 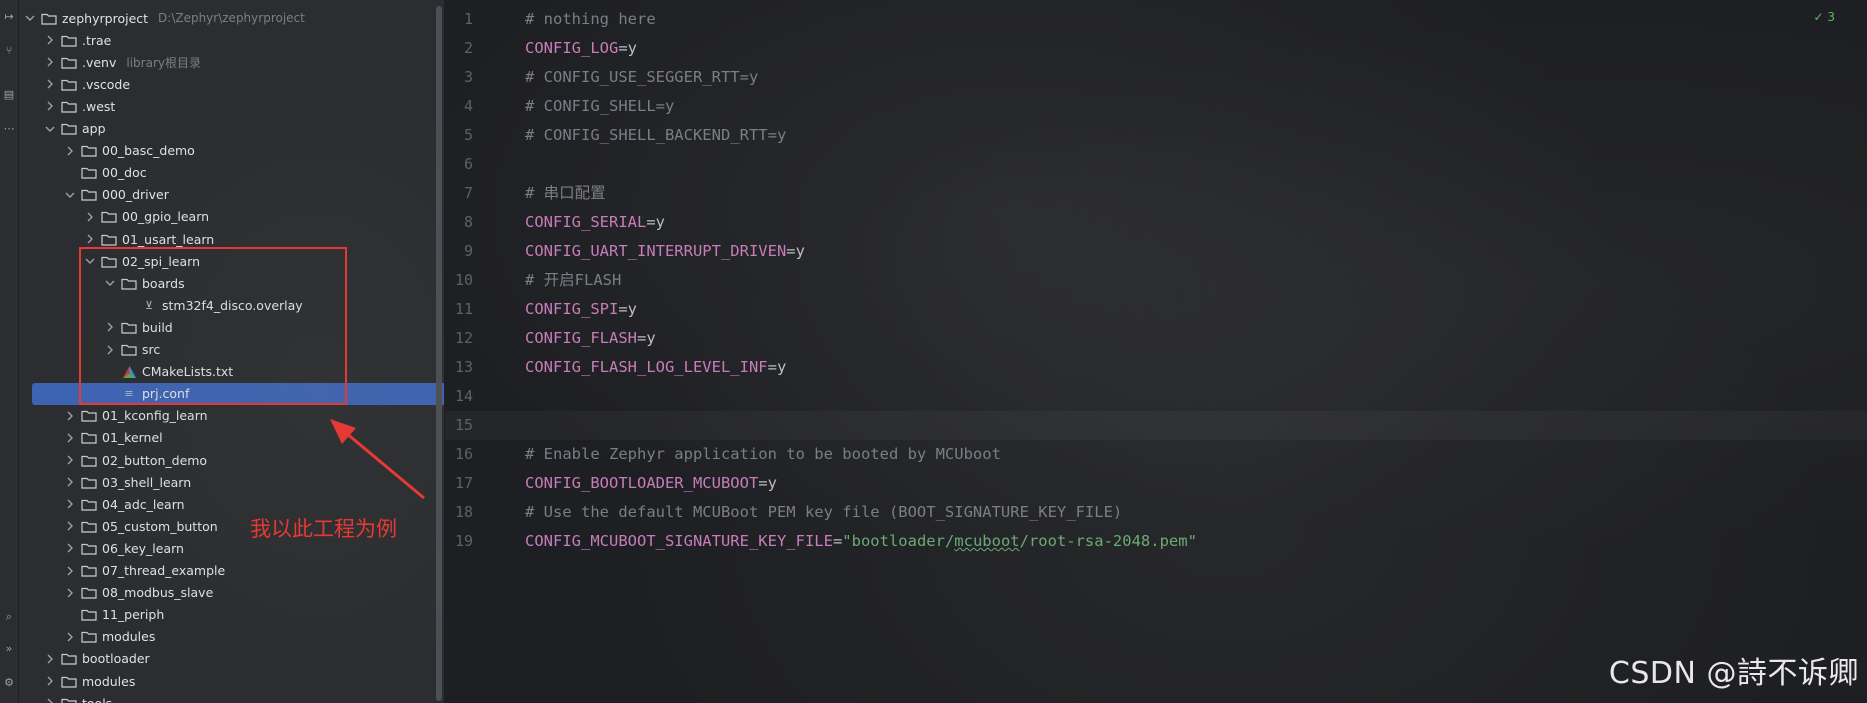 I want to click on line-number: 9, so click(x=468, y=251).